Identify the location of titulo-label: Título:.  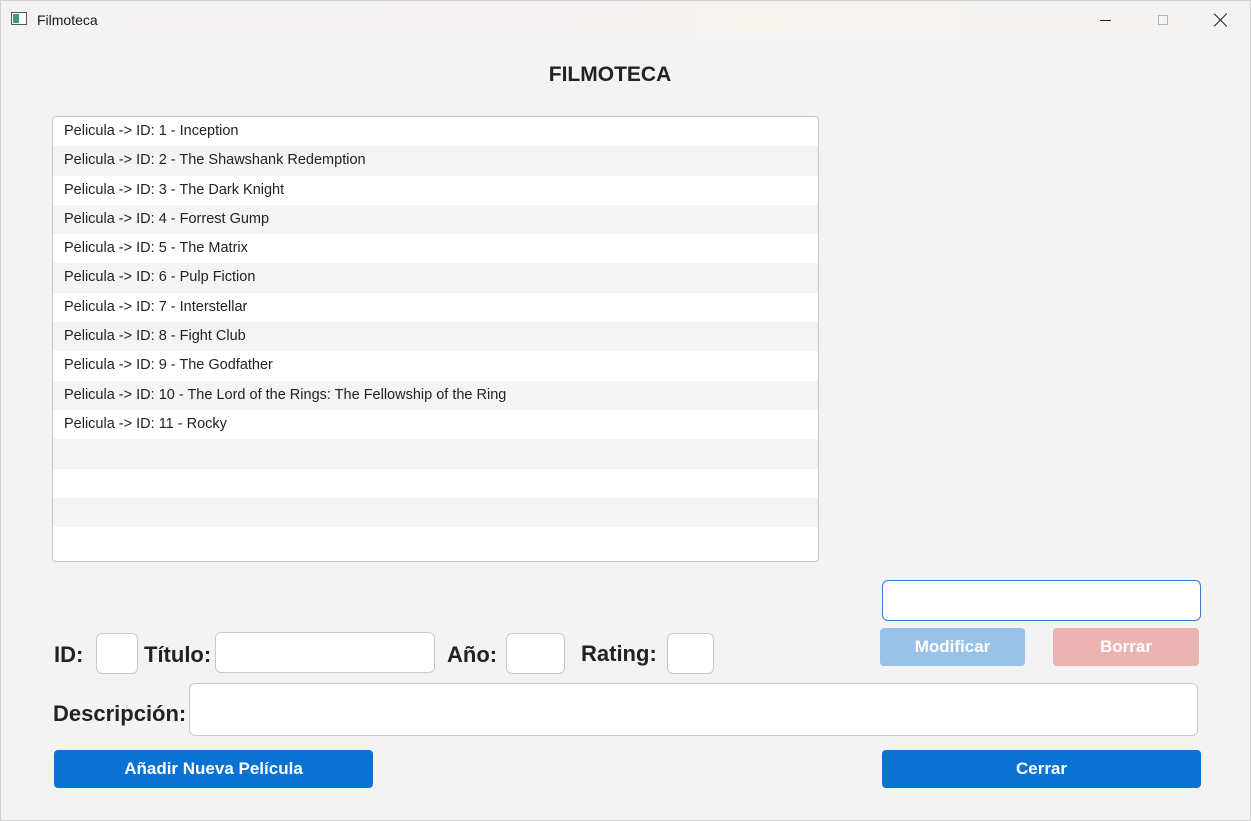
(178, 654).